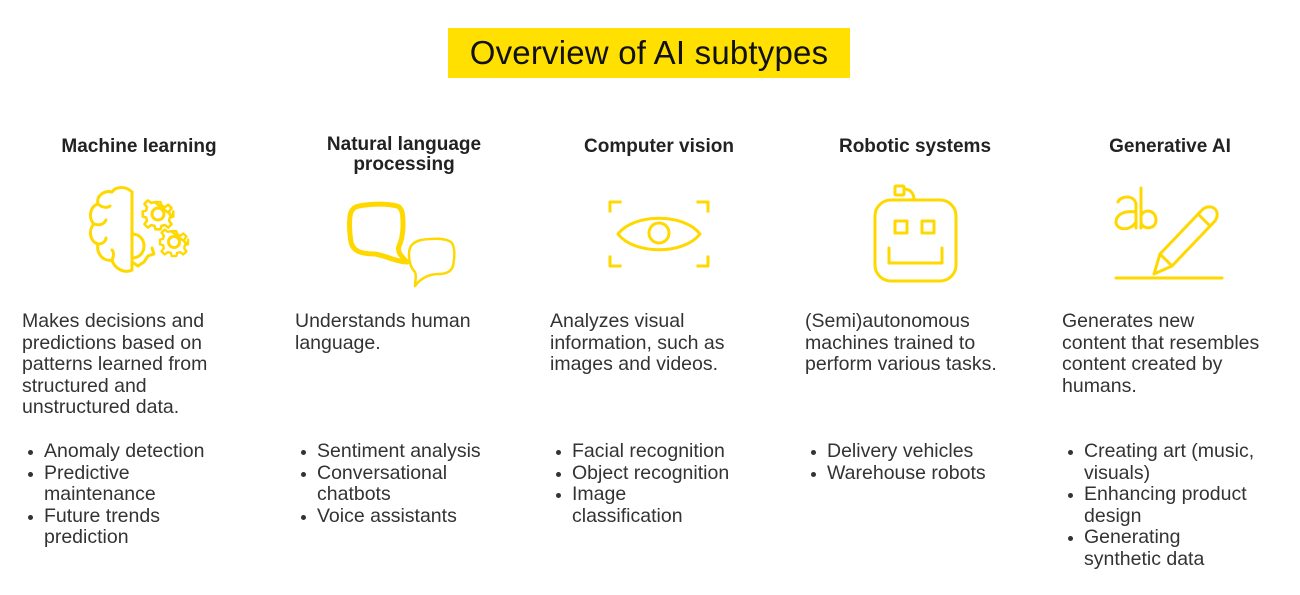 This screenshot has height=595, width=1300. I want to click on list-item: Facial recognition, so click(684, 451).